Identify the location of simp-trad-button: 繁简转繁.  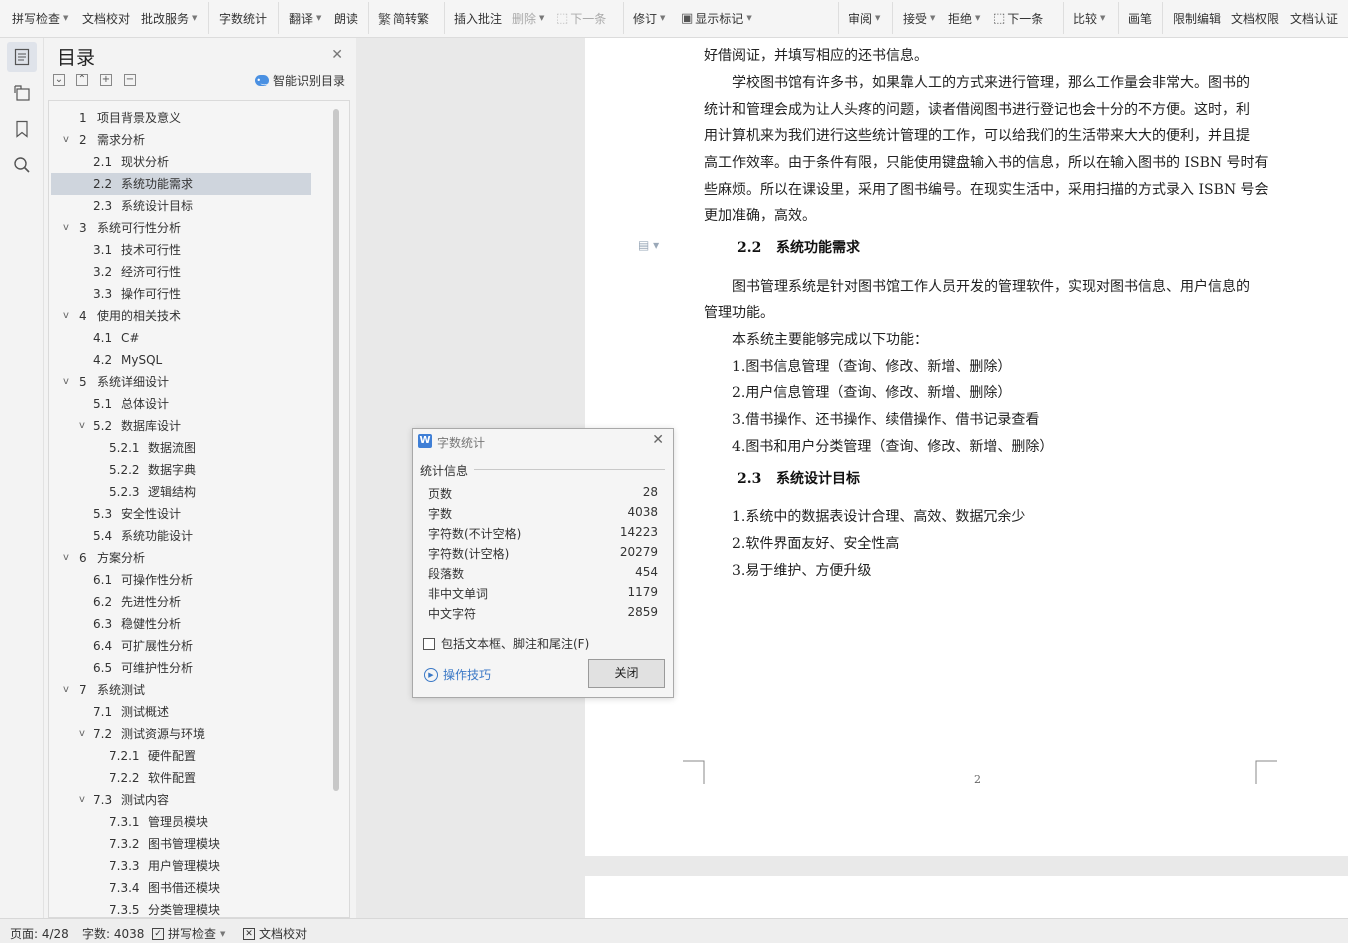
(403, 18).